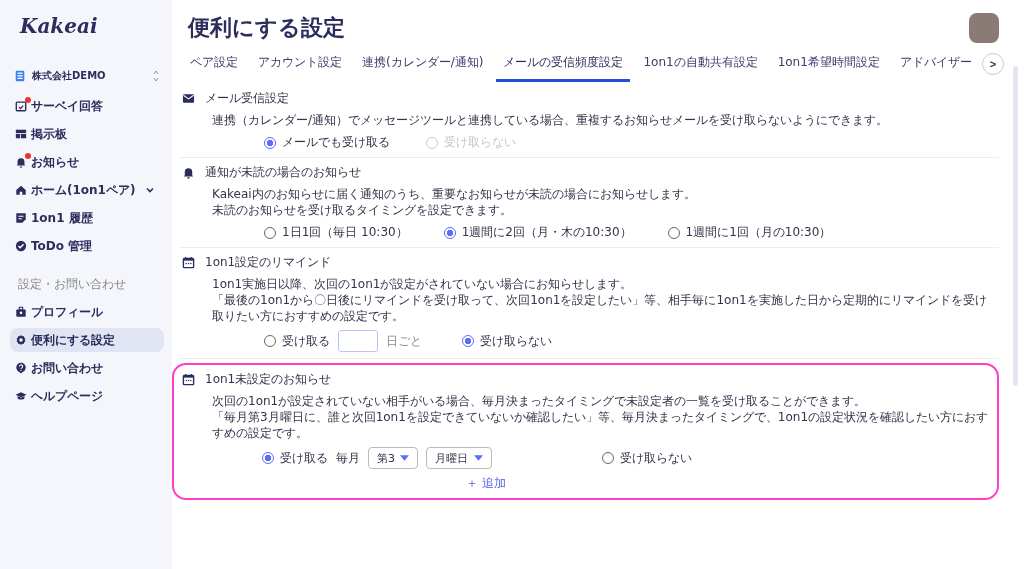  Describe the element at coordinates (67, 396) in the screenshot. I see `nav-label: ヘルプページ` at that location.